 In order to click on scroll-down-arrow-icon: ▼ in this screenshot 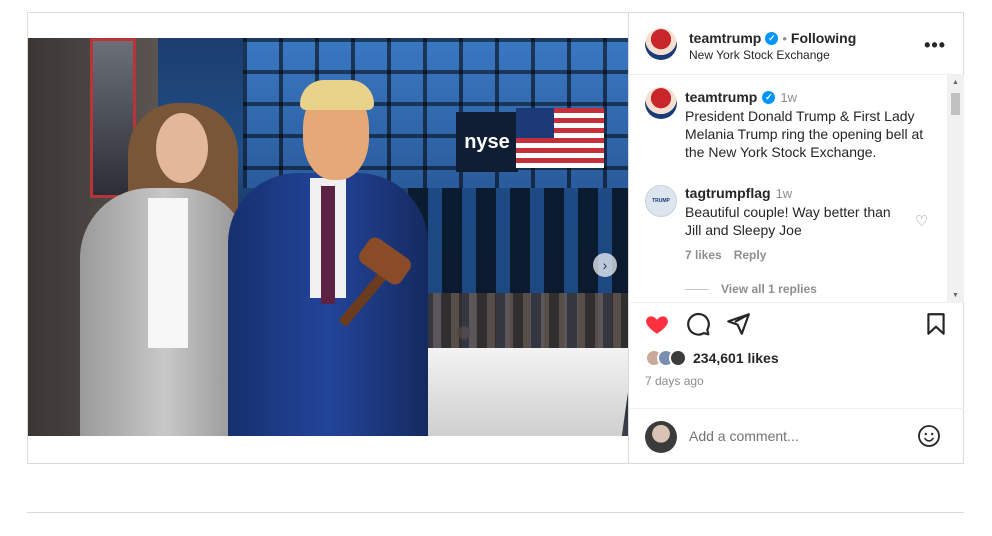, I will do `click(955, 295)`.